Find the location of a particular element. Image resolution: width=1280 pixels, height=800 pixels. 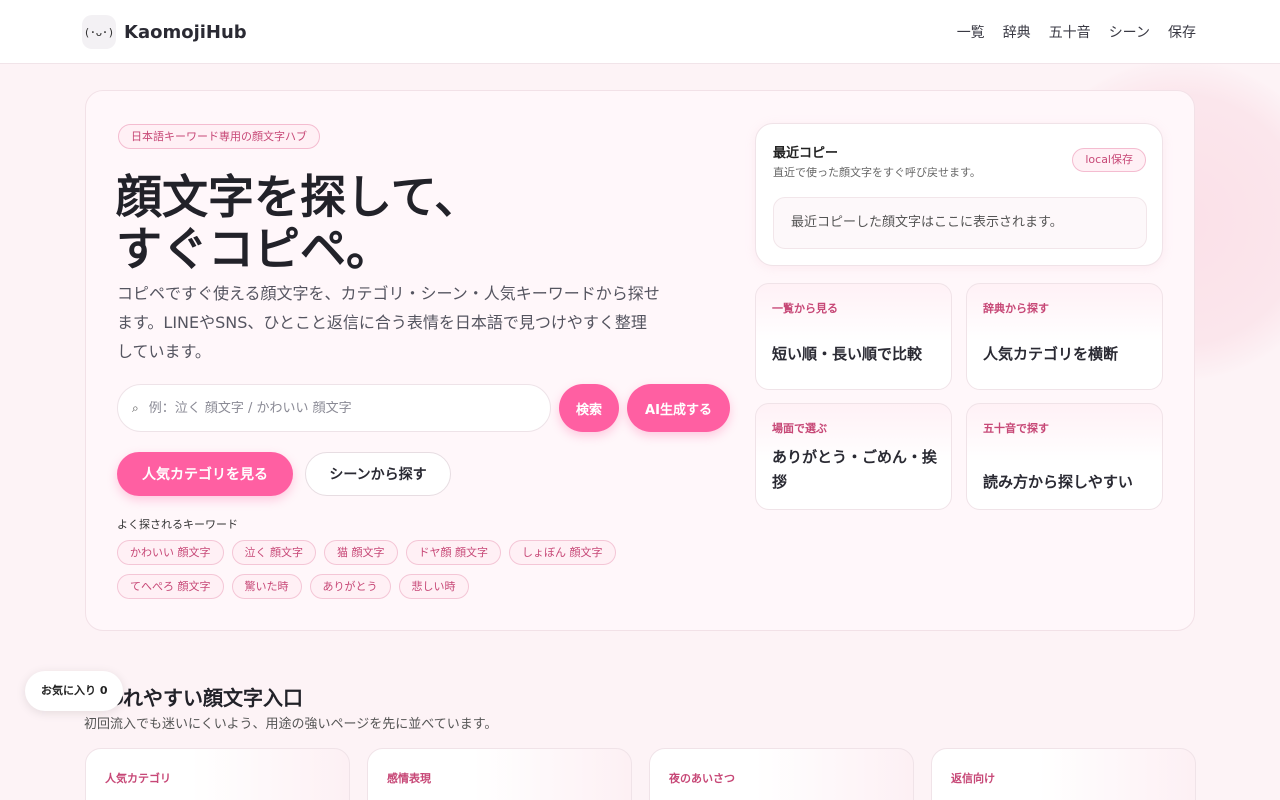

keyword-chip: かわいい 顔文字 is located at coordinates (170, 552).